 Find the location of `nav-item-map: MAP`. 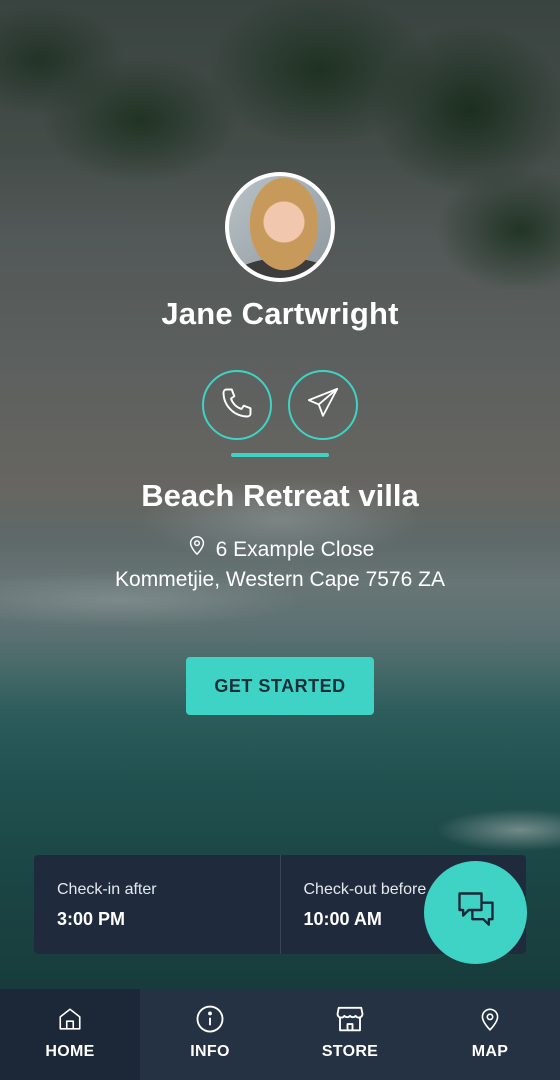

nav-item-map: MAP is located at coordinates (490, 1034).